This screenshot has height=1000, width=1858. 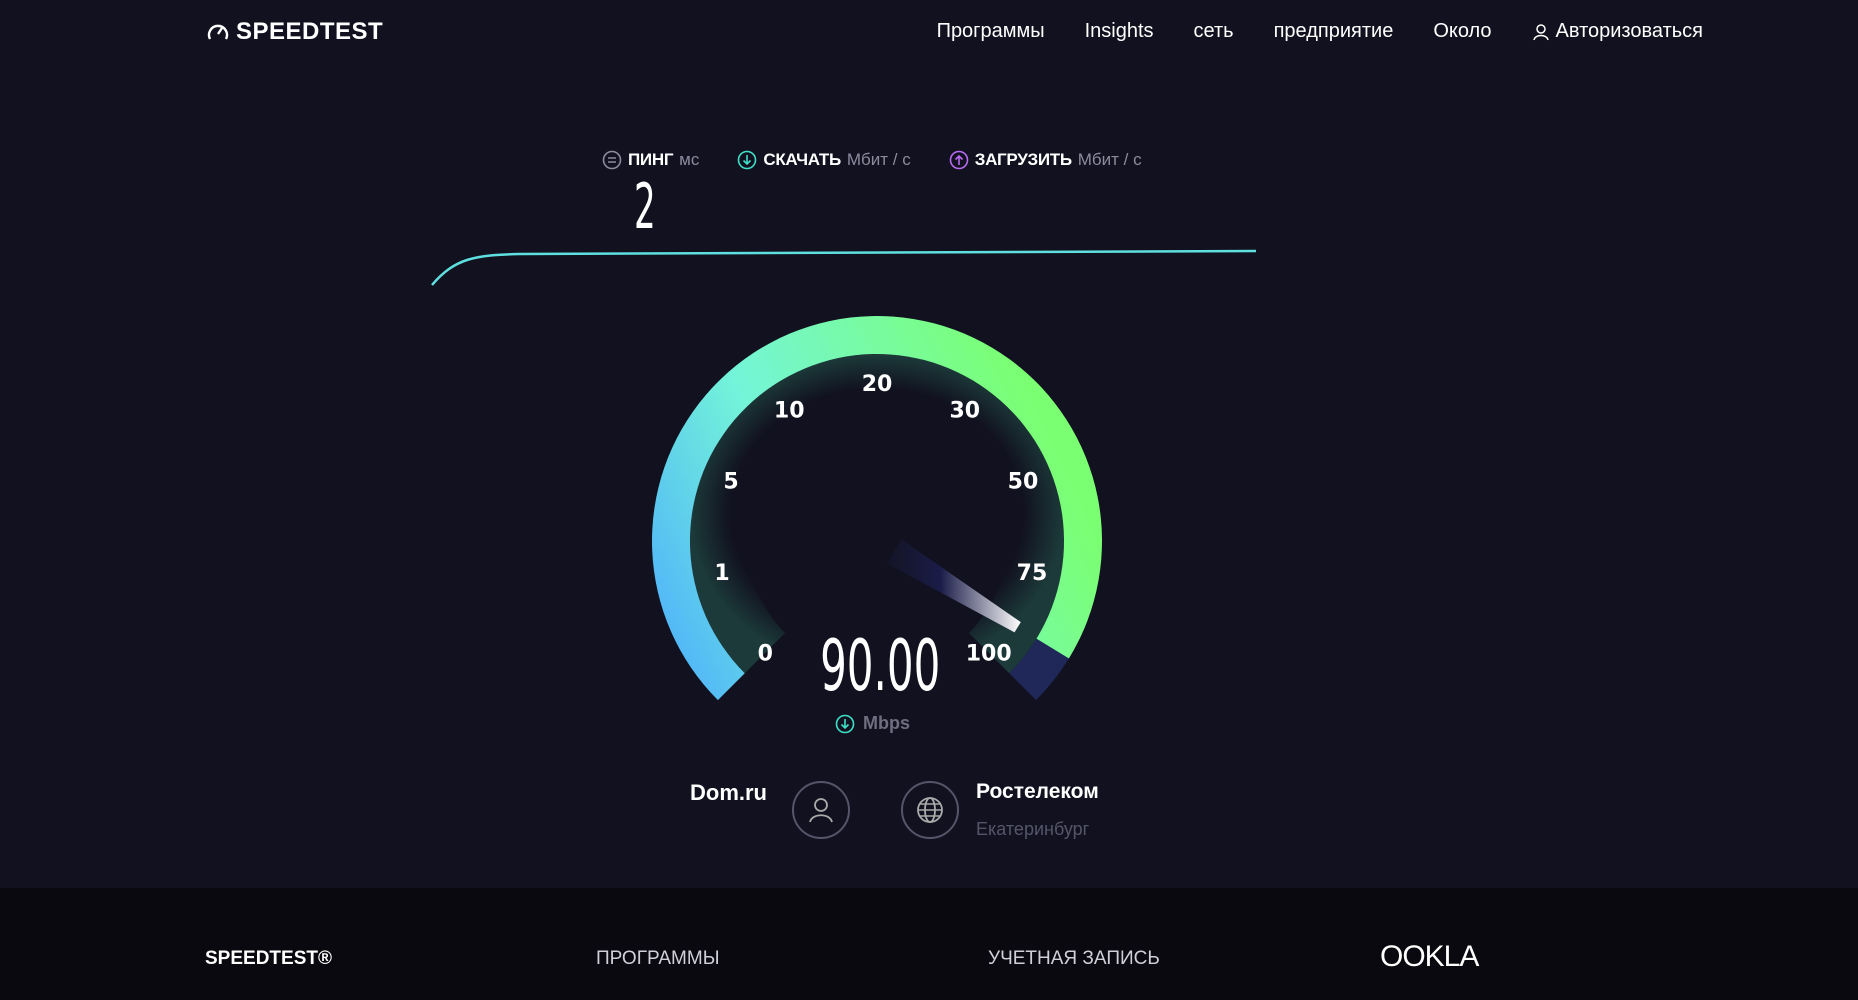 I want to click on user-icon, so click(x=821, y=810).